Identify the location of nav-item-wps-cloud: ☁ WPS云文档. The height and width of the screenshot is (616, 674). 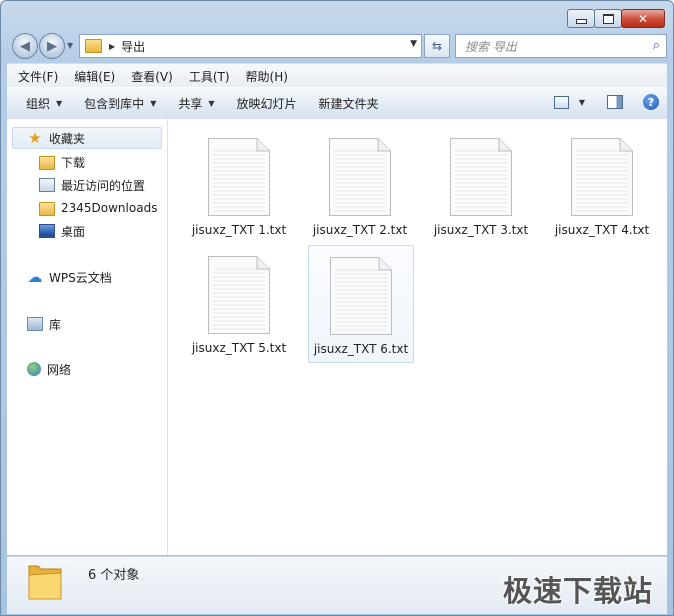
(69, 277).